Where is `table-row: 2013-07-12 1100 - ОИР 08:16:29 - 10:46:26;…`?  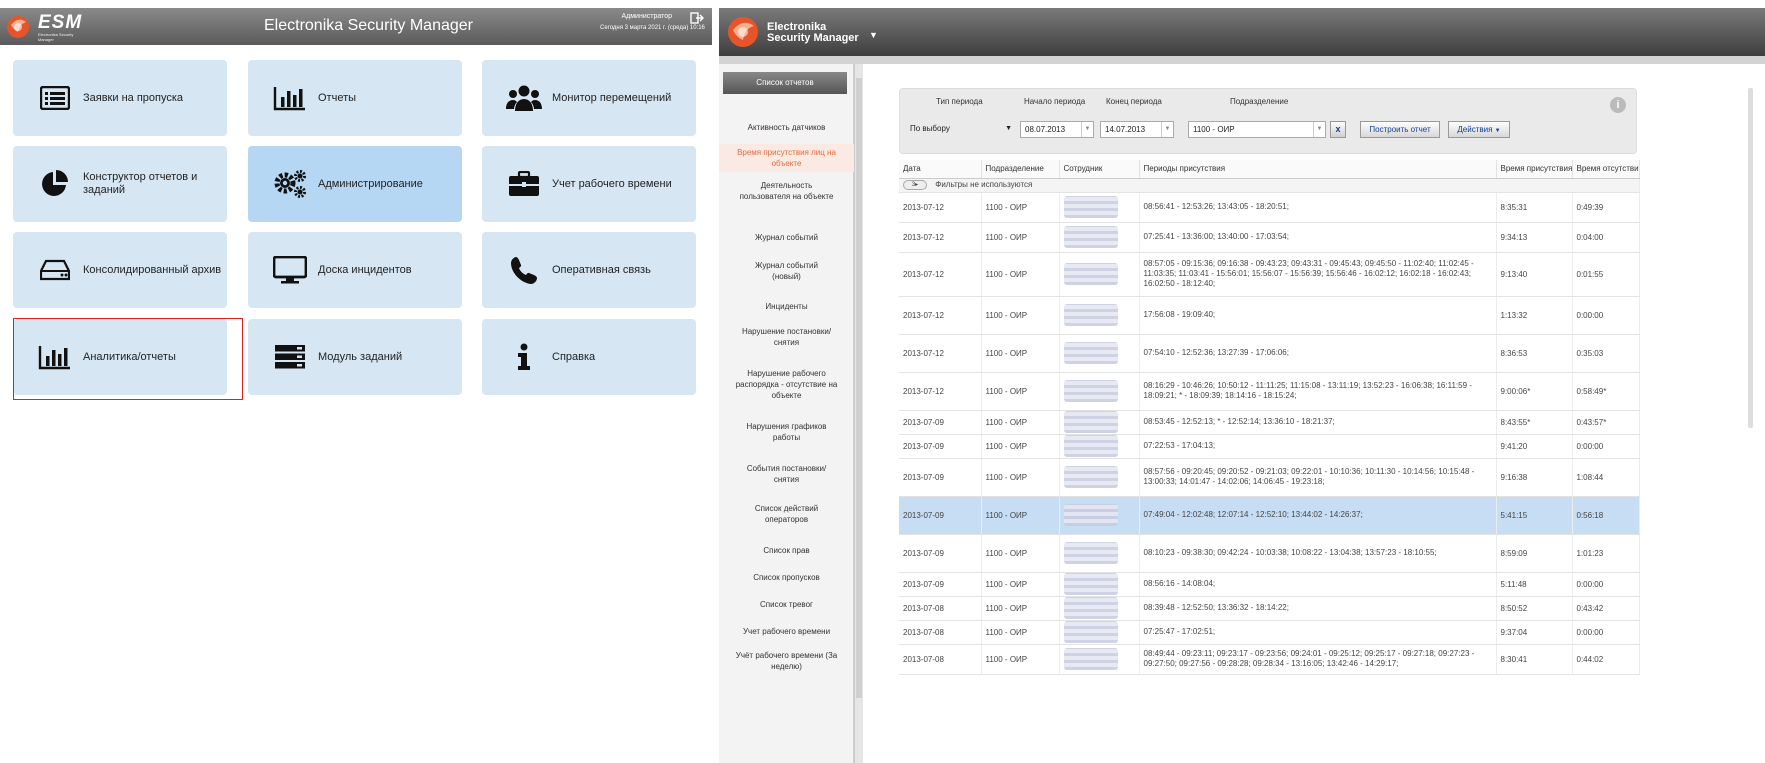
table-row: 2013-07-12 1100 - ОИР 08:16:29 - 10:46:26;… is located at coordinates (1269, 391).